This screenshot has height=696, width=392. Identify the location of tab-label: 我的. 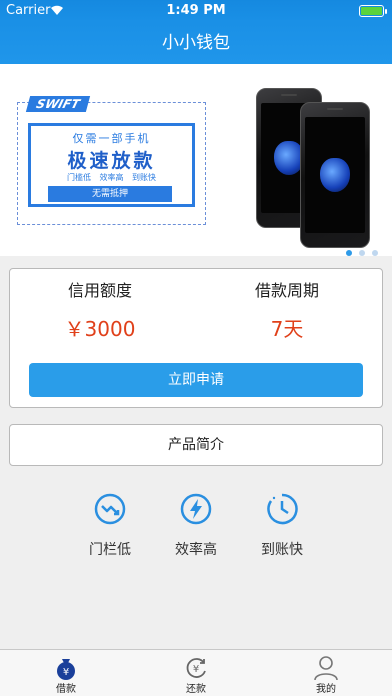
(326, 689).